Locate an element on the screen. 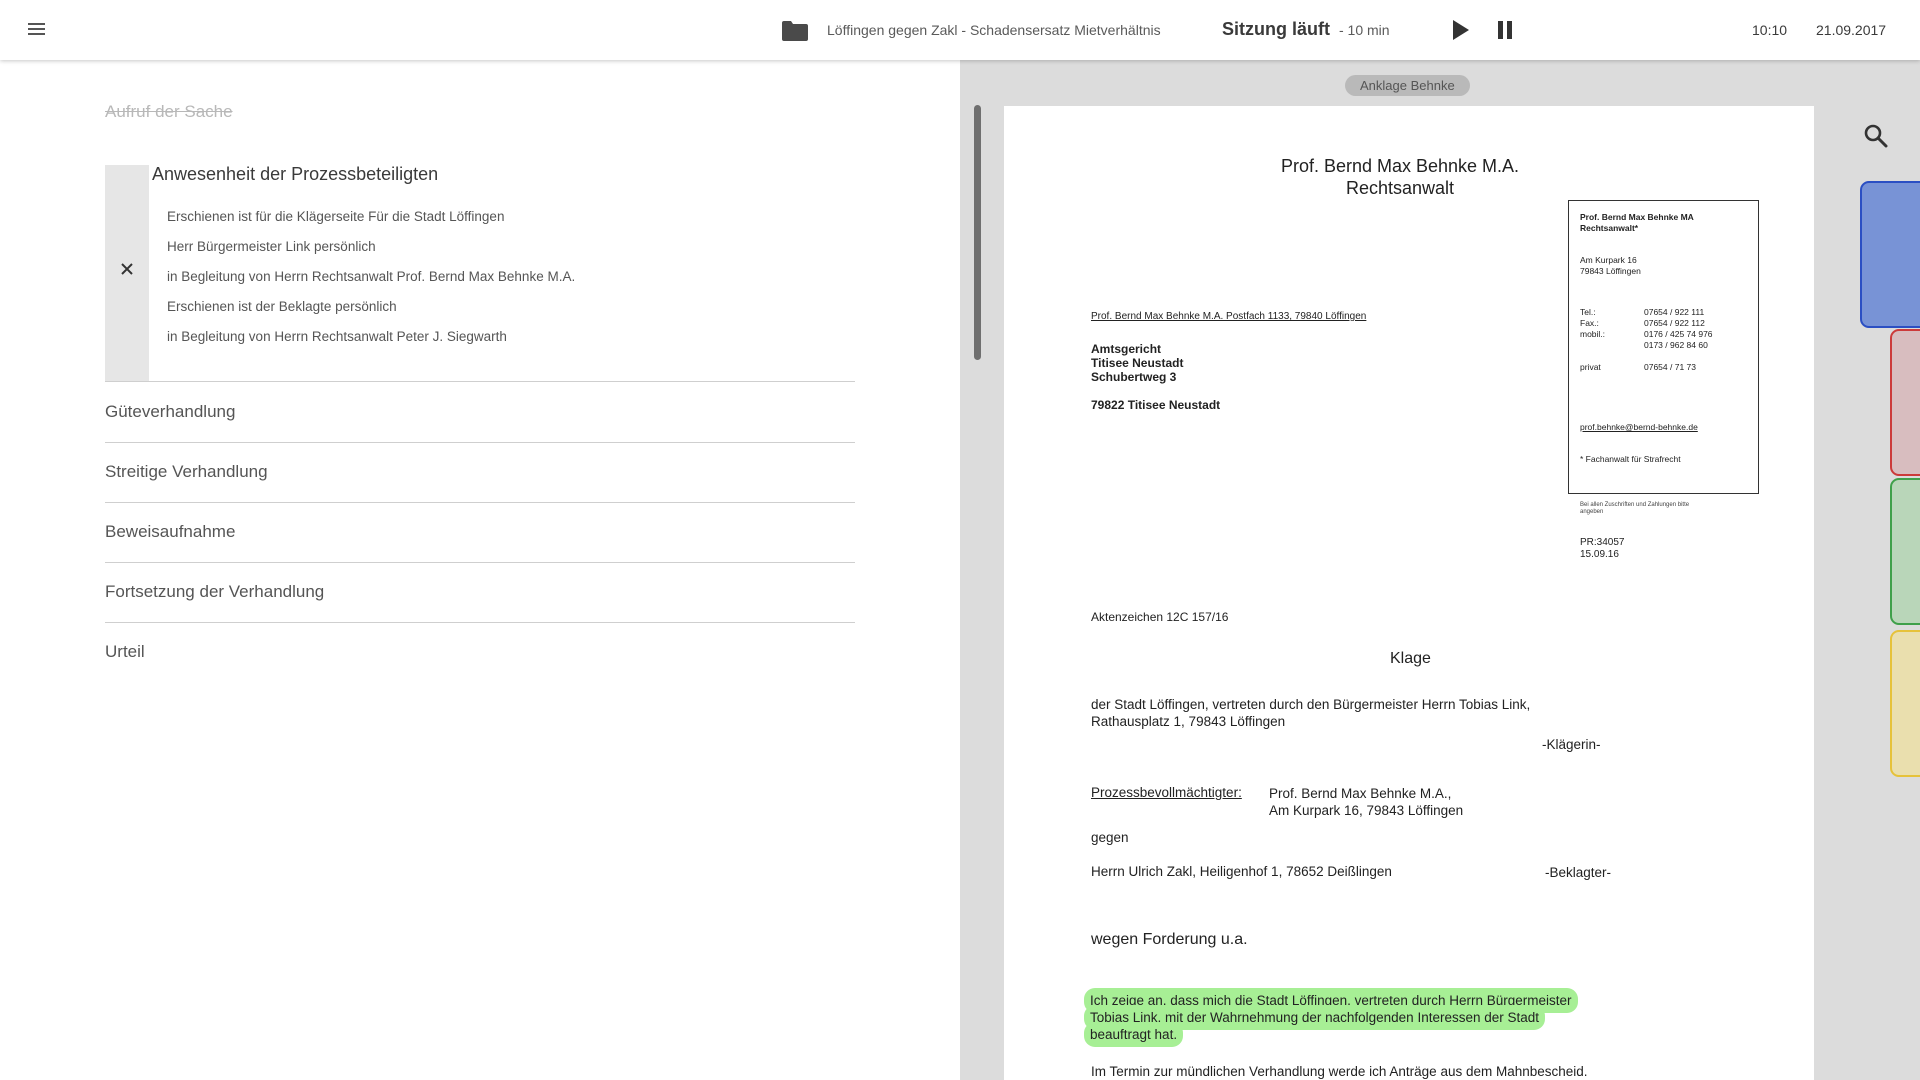 The height and width of the screenshot is (1080, 1920). agenda-item-streitige-verhandlung: Streitige Verhandlung is located at coordinates (186, 472).